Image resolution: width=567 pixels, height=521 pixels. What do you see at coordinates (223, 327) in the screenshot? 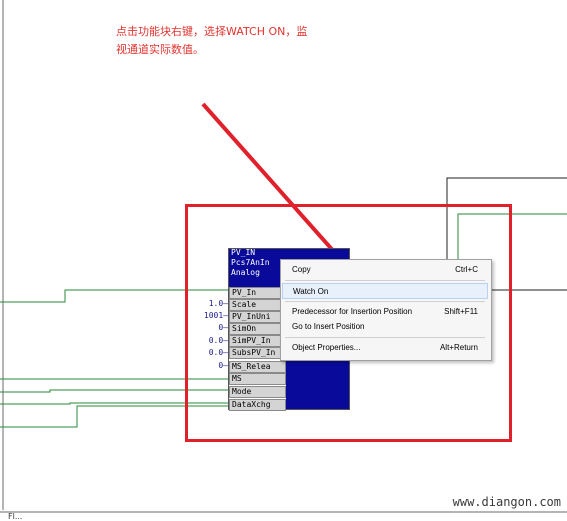
I see `pin-value-simon: 0—` at bounding box center [223, 327].